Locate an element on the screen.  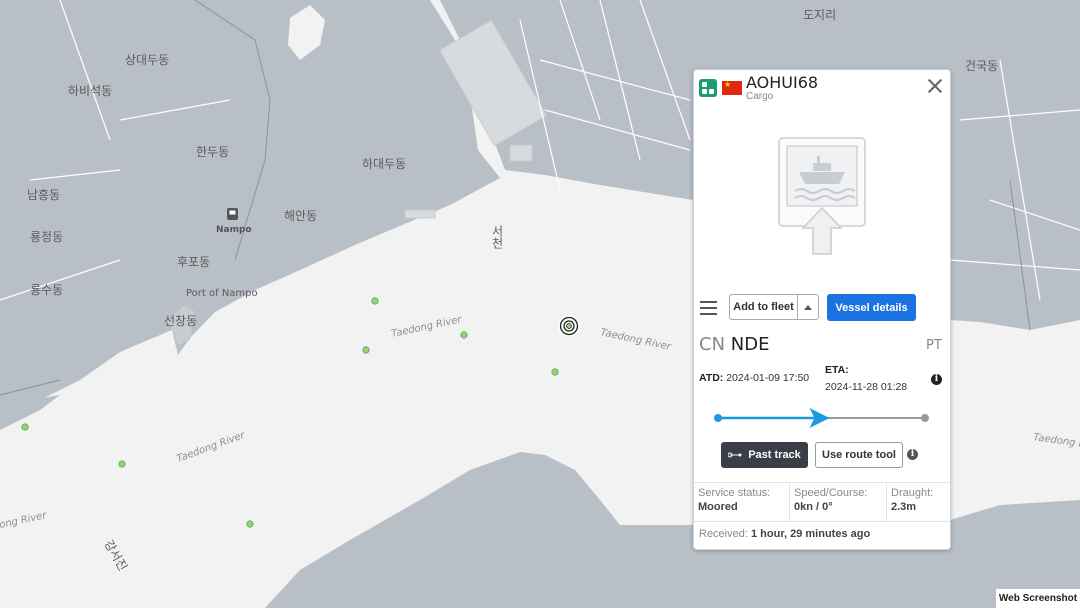
place-label-ryongsu: 룡수동 is located at coordinates (46, 290).